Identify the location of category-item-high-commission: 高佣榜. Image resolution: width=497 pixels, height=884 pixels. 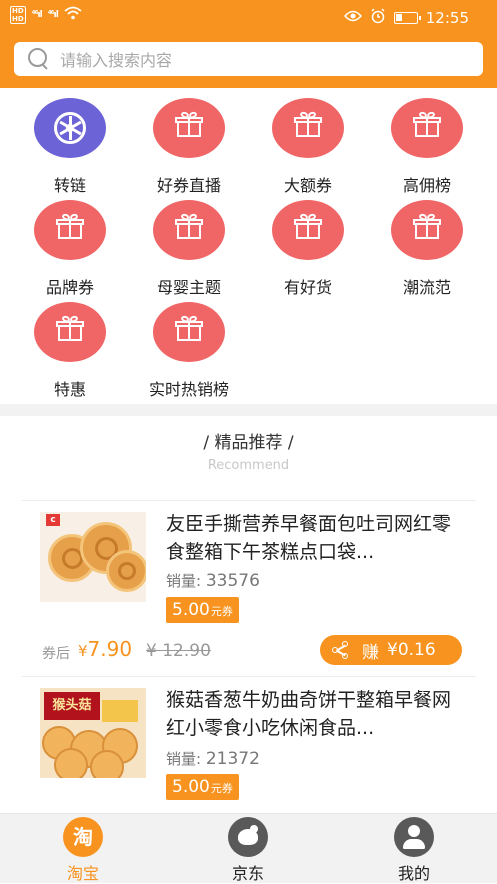
(427, 141).